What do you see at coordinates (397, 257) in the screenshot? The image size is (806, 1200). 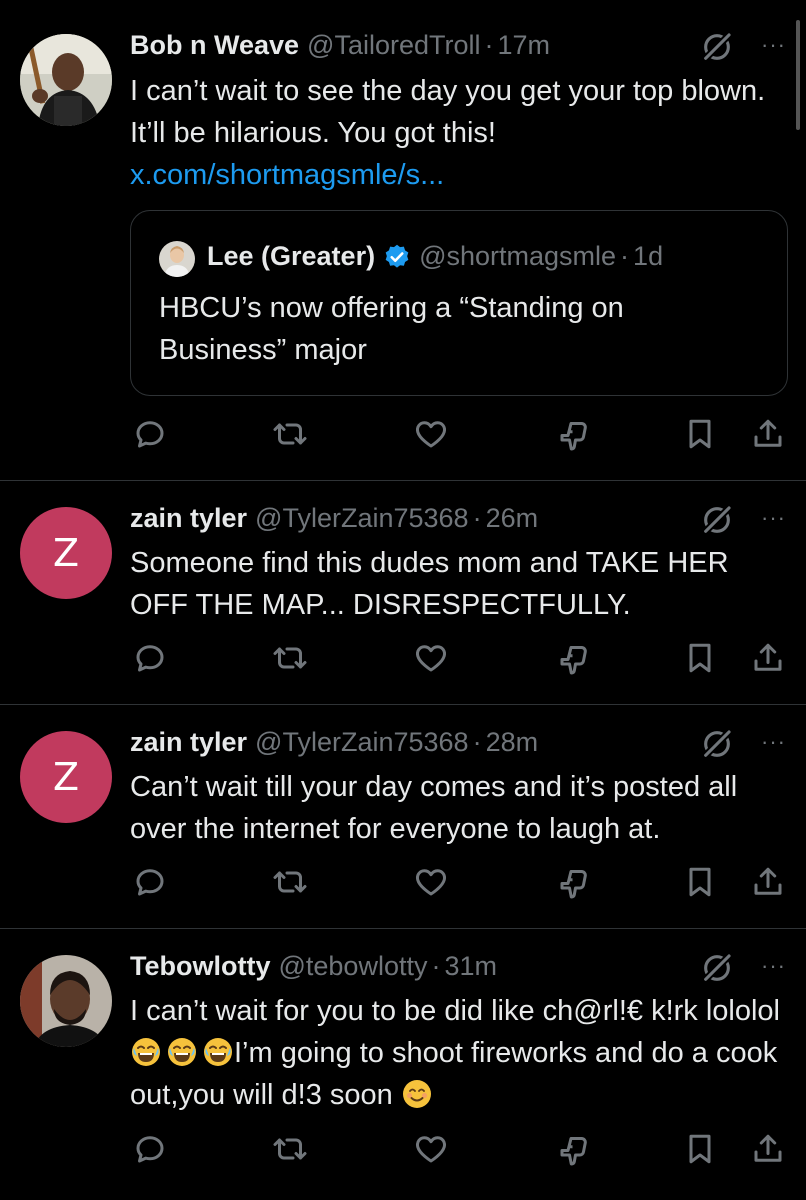 I see `verified-icon` at bounding box center [397, 257].